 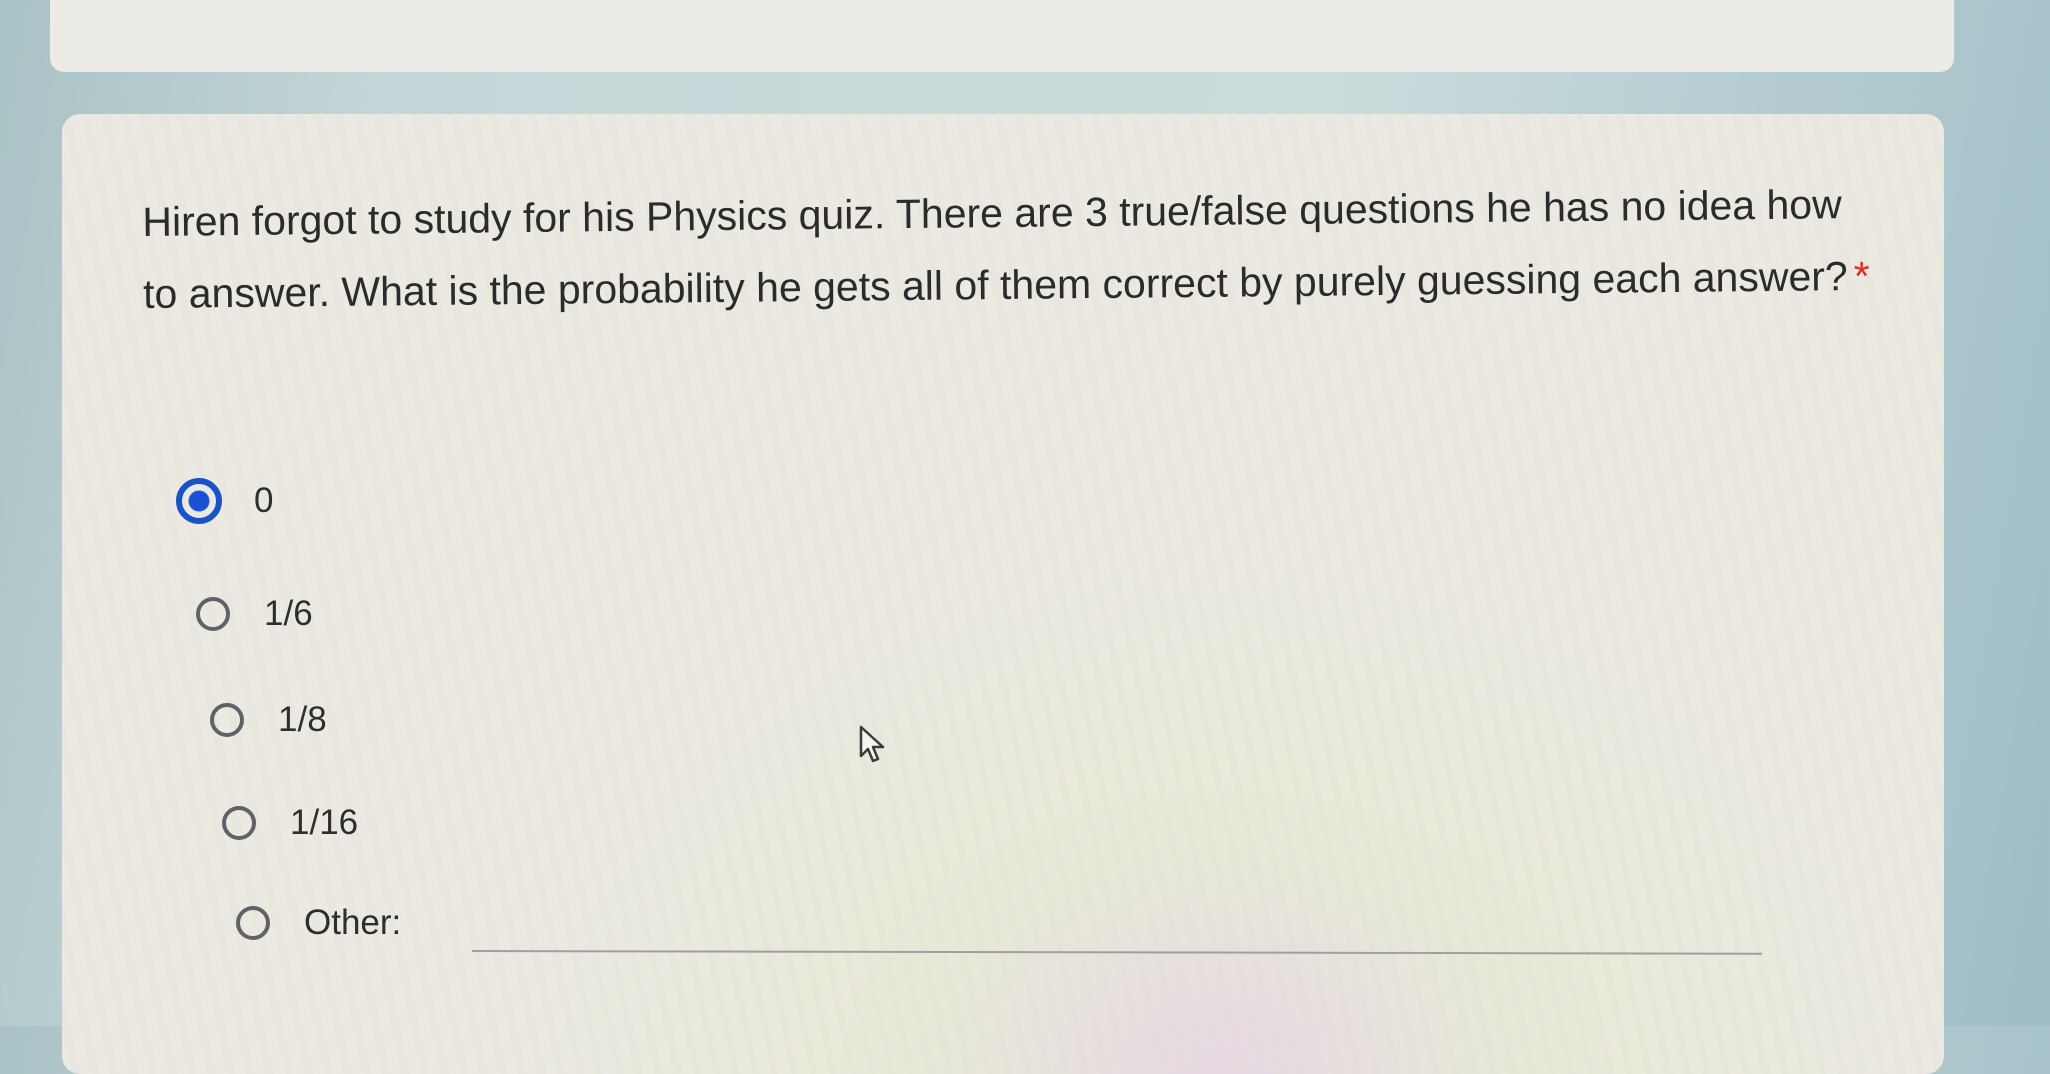 What do you see at coordinates (1002, 36) in the screenshot?
I see `previous-question-card` at bounding box center [1002, 36].